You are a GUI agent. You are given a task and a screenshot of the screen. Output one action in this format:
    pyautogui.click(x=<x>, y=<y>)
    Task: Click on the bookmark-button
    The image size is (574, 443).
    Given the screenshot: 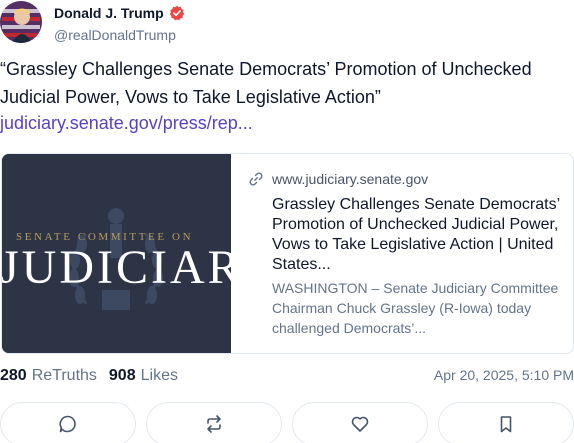 What is the action you would take?
    pyautogui.click(x=506, y=422)
    